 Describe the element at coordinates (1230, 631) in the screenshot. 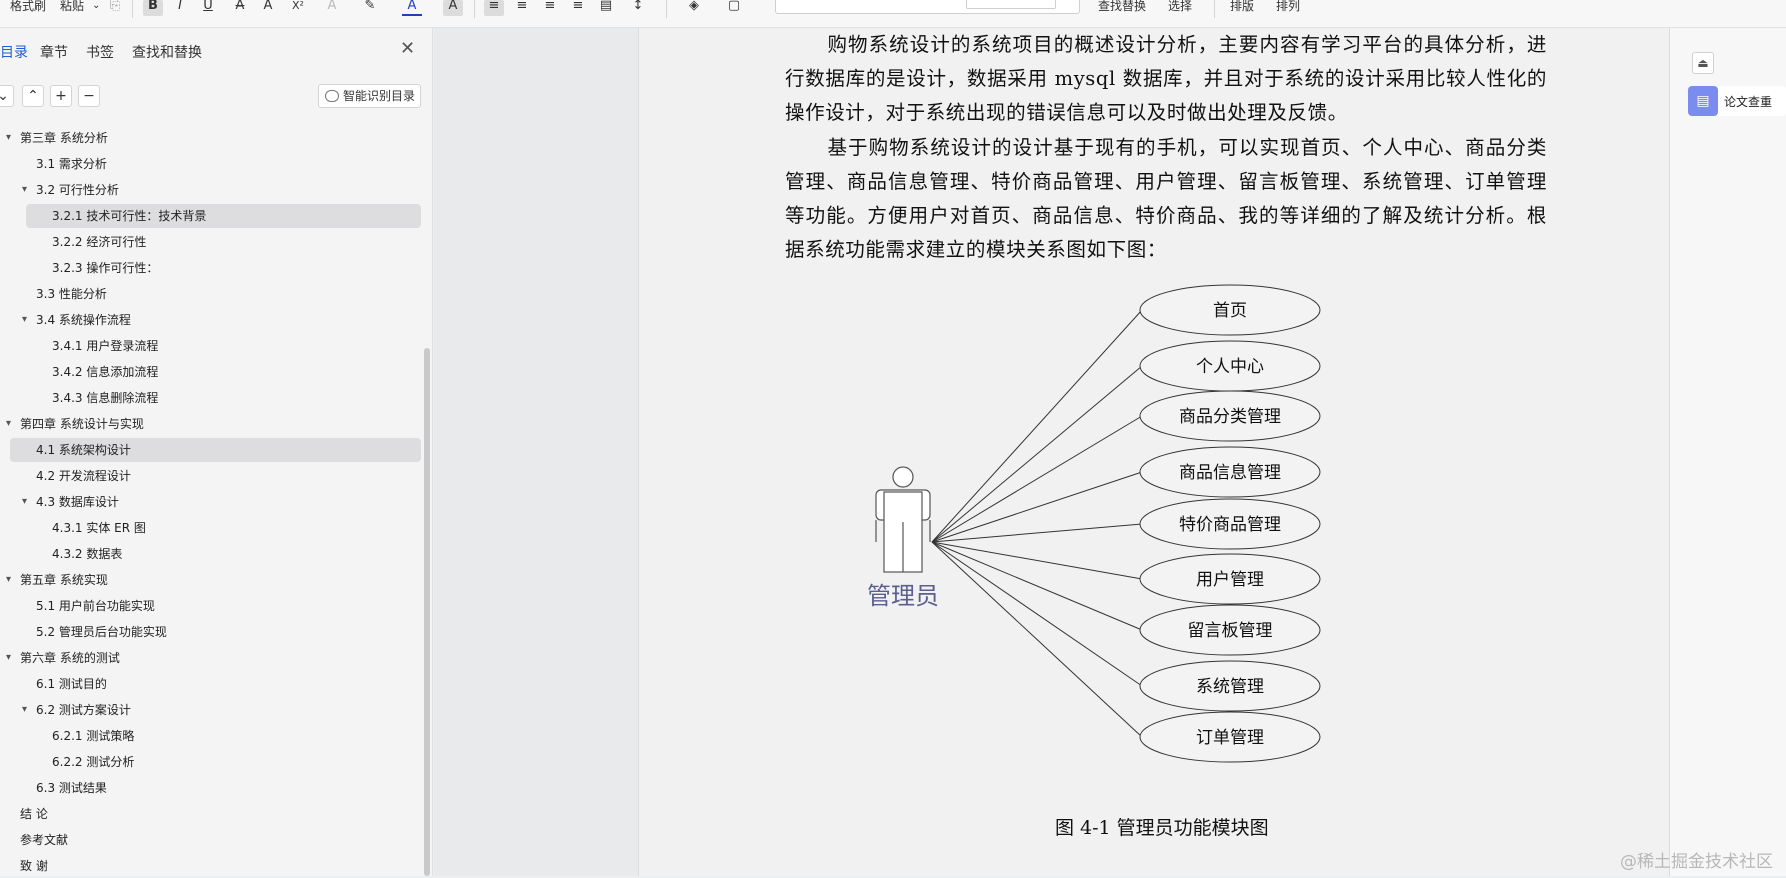

I see `module-label: 留言板管理` at that location.